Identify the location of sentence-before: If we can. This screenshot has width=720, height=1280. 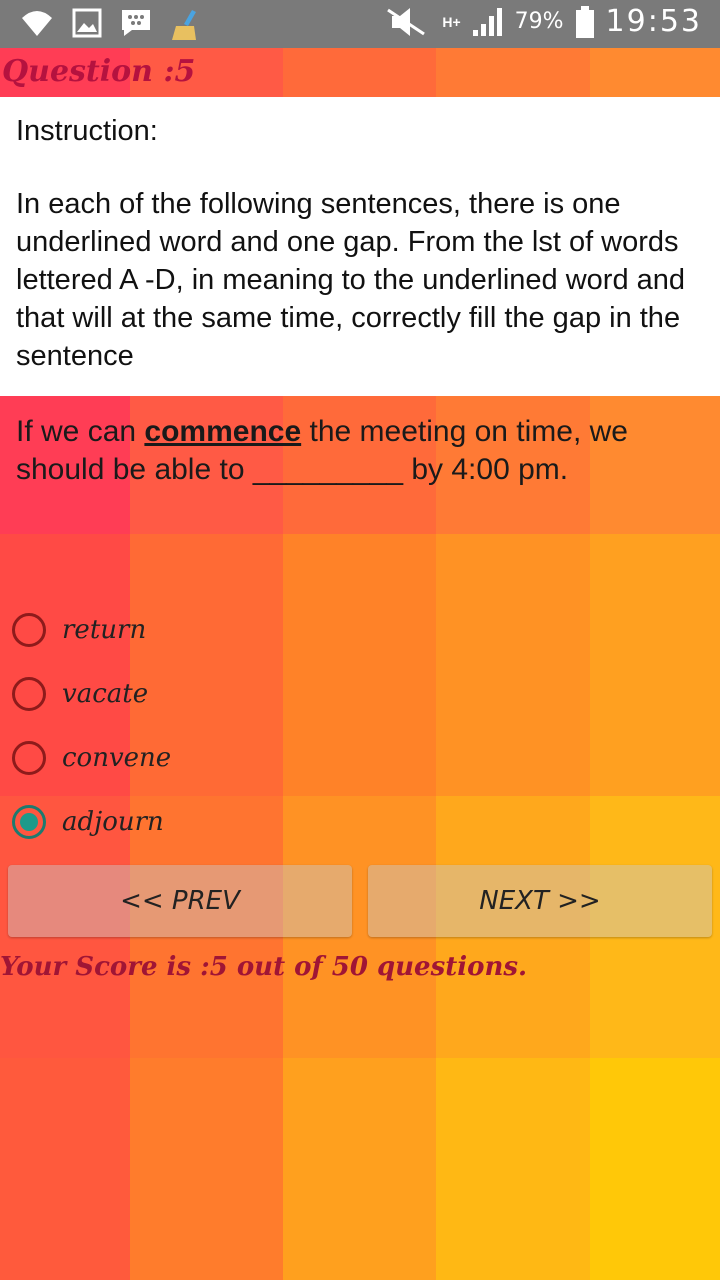
(80, 431).